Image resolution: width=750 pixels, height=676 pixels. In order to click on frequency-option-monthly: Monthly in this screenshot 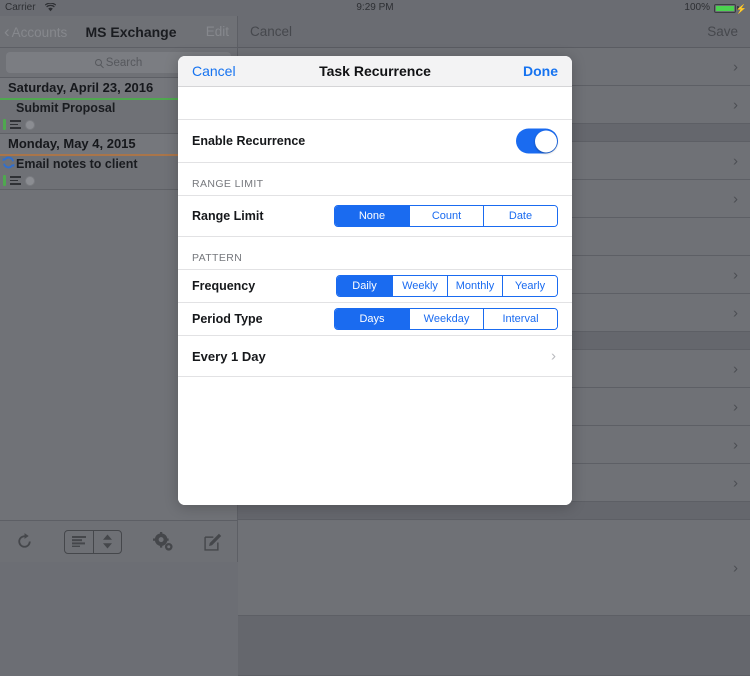, I will do `click(474, 286)`.